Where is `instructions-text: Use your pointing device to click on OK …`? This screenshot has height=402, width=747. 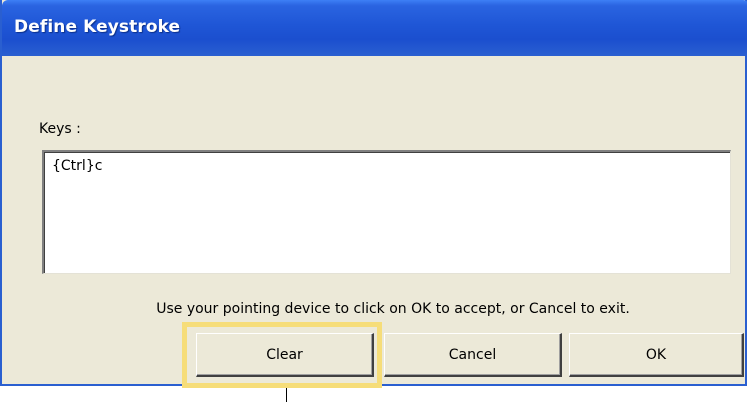
instructions-text: Use your pointing device to click on OK … is located at coordinates (393, 309).